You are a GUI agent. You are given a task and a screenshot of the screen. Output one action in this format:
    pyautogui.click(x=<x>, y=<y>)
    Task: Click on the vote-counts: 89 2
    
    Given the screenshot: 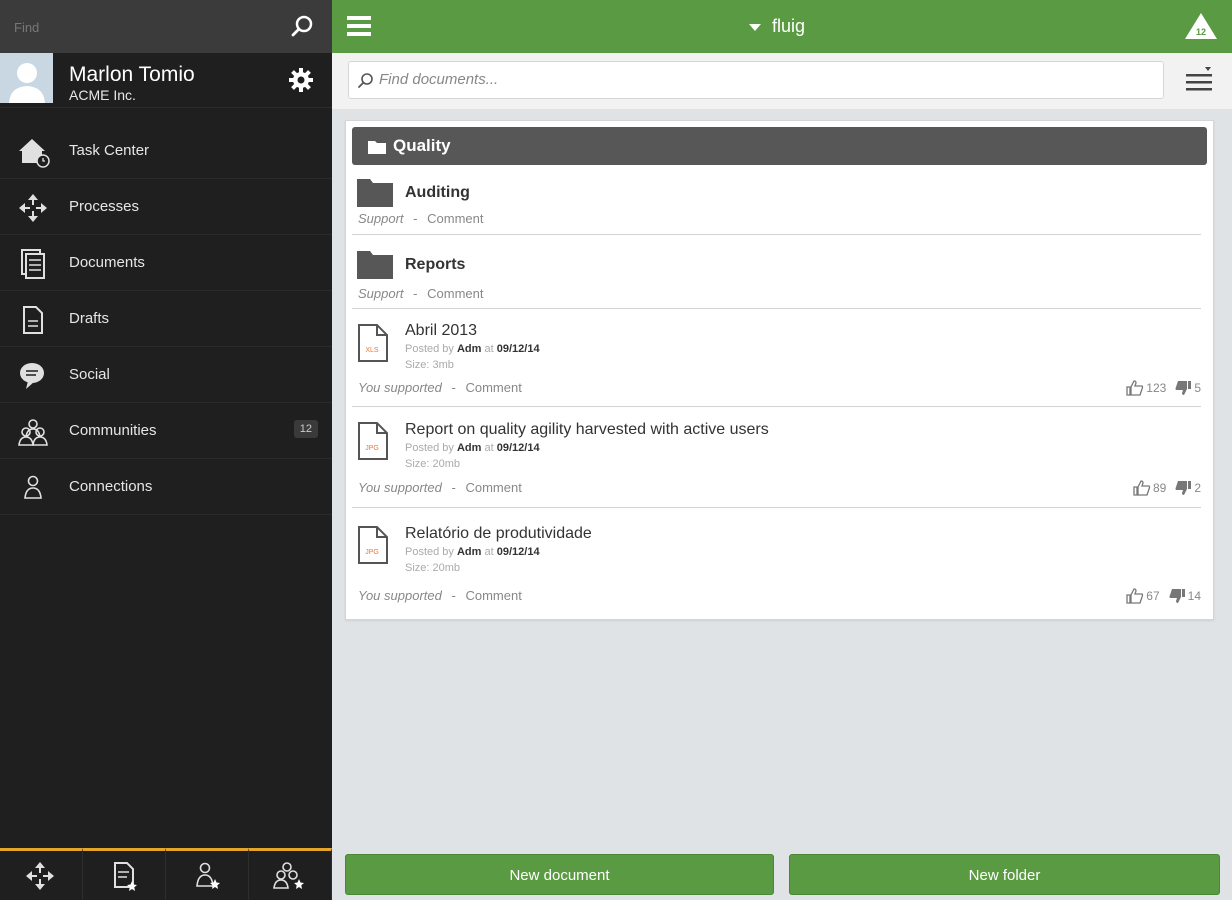 What is the action you would take?
    pyautogui.click(x=1167, y=488)
    